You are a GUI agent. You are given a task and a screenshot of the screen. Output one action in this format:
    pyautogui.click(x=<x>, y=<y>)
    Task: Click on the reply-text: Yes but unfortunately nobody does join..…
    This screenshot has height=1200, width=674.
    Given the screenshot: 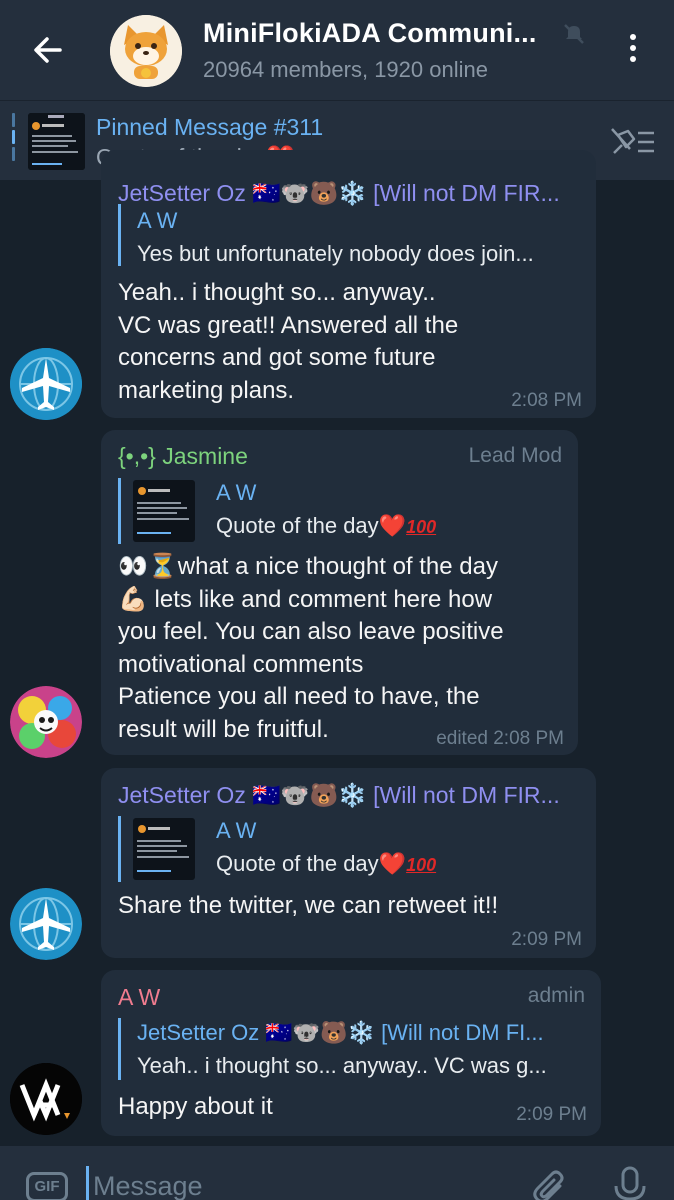 What is the action you would take?
    pyautogui.click(x=335, y=253)
    